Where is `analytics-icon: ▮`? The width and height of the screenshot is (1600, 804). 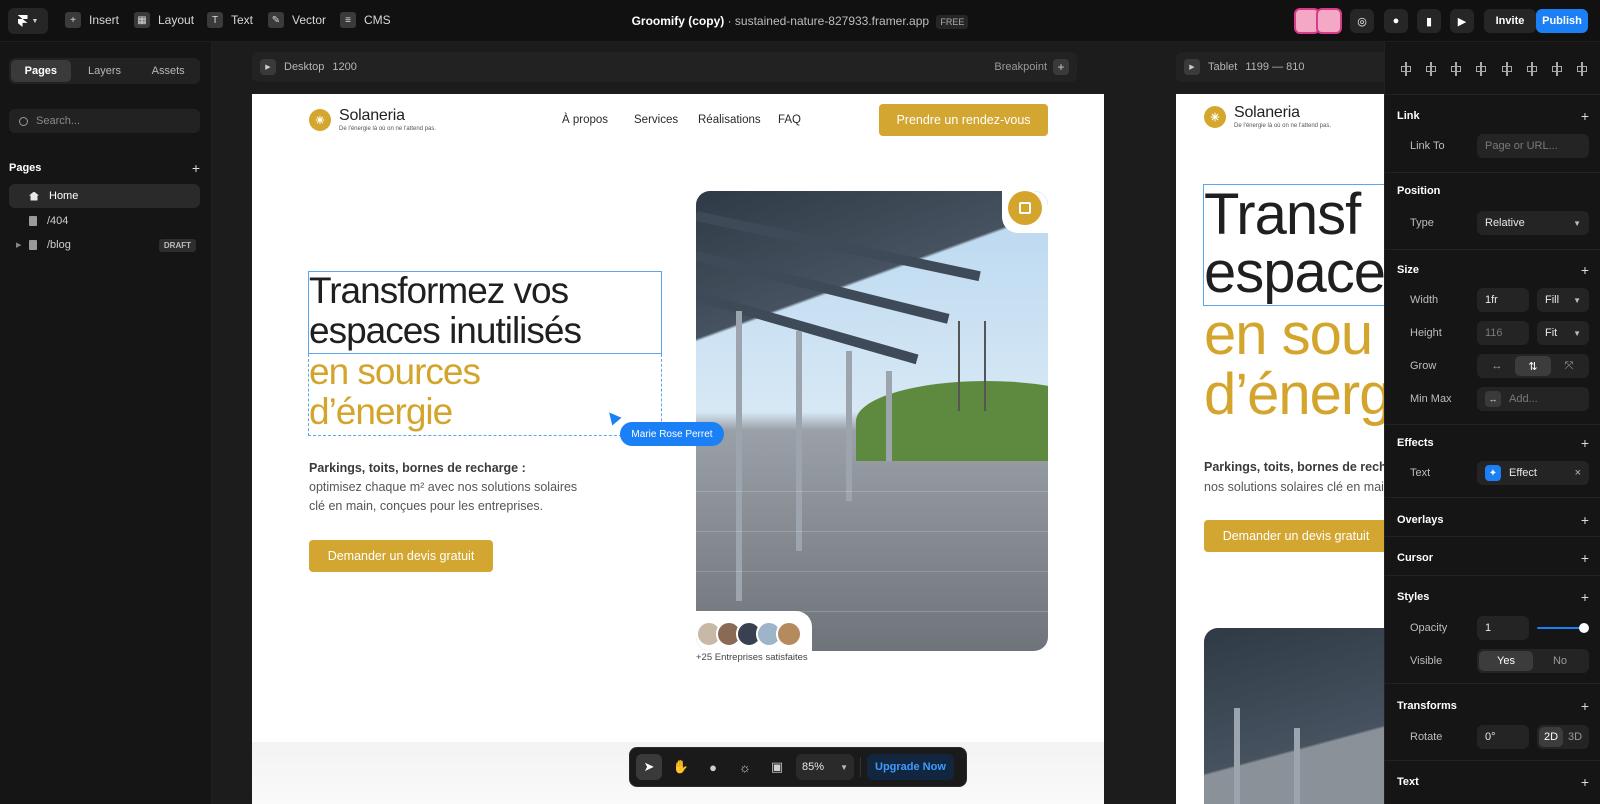
analytics-icon: ▮ is located at coordinates (1429, 21).